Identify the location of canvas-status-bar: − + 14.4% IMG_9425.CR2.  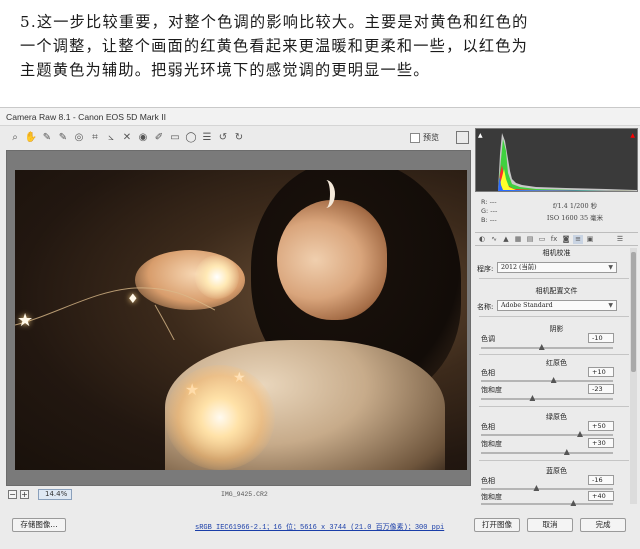
(238, 495).